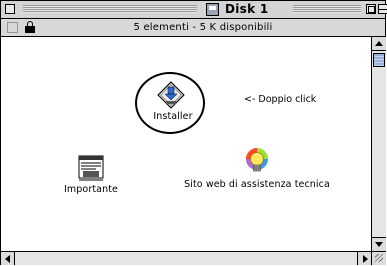 This screenshot has height=266, width=387. Describe the element at coordinates (171, 95) in the screenshot. I see `installer-icon` at that location.